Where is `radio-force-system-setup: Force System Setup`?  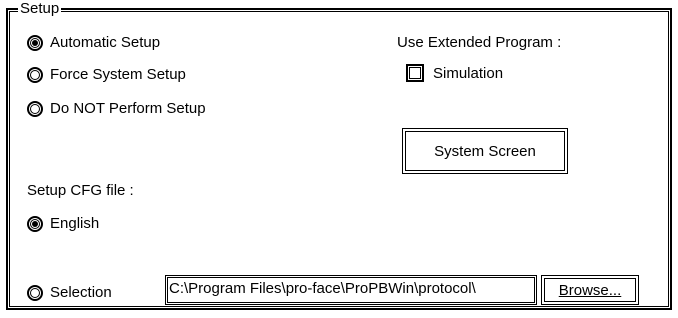 radio-force-system-setup: Force System Setup is located at coordinates (106, 74).